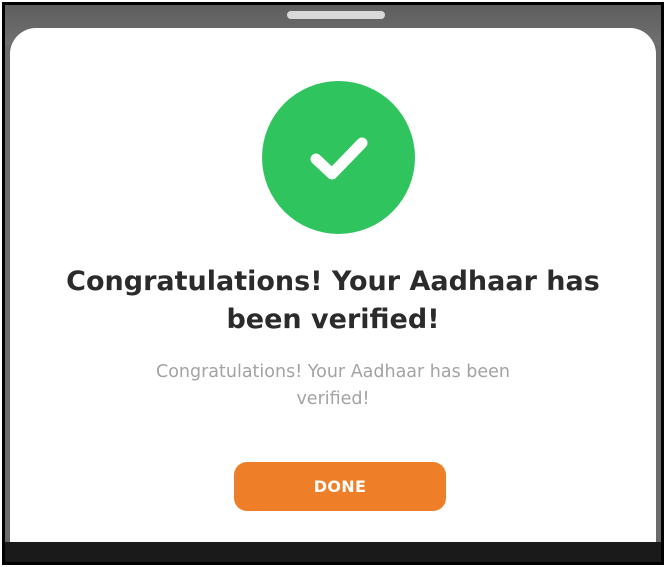 The width and height of the screenshot is (666, 567). What do you see at coordinates (333, 552) in the screenshot?
I see `bottom-navigation-bar` at bounding box center [333, 552].